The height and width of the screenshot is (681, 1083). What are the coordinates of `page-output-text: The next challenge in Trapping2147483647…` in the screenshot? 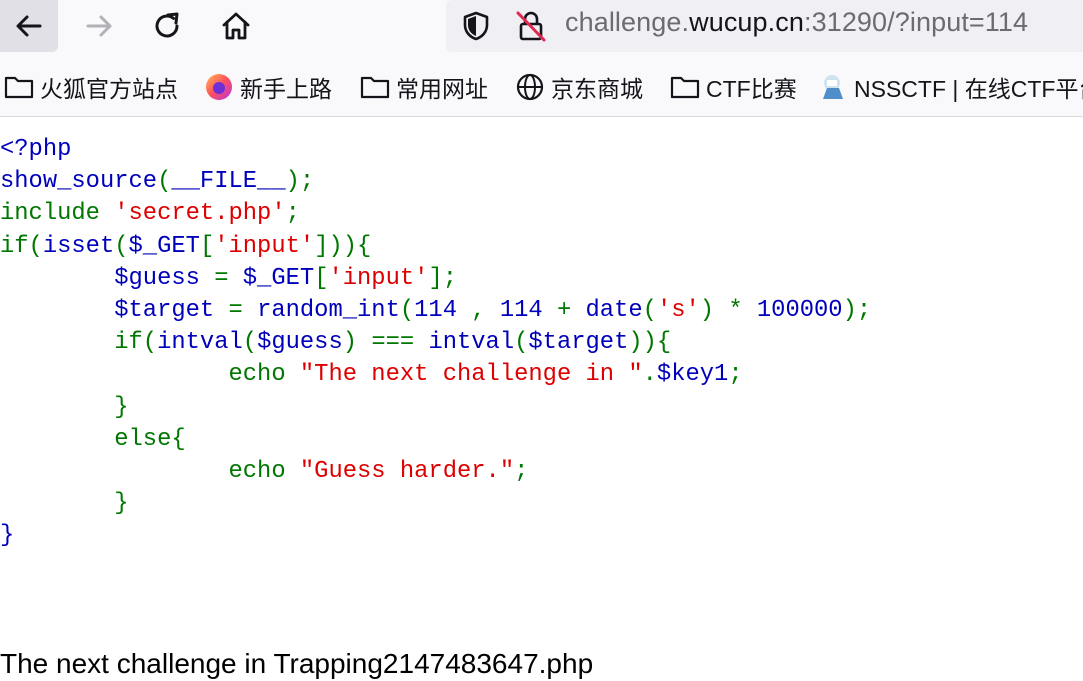 It's located at (297, 663).